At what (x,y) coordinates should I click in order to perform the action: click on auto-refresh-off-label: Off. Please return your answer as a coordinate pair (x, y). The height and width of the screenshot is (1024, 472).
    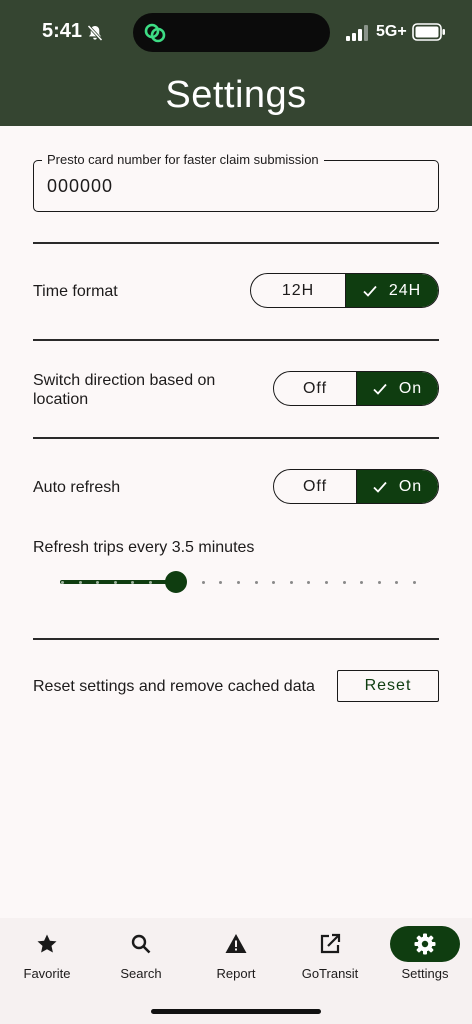
    Looking at the image, I should click on (315, 486).